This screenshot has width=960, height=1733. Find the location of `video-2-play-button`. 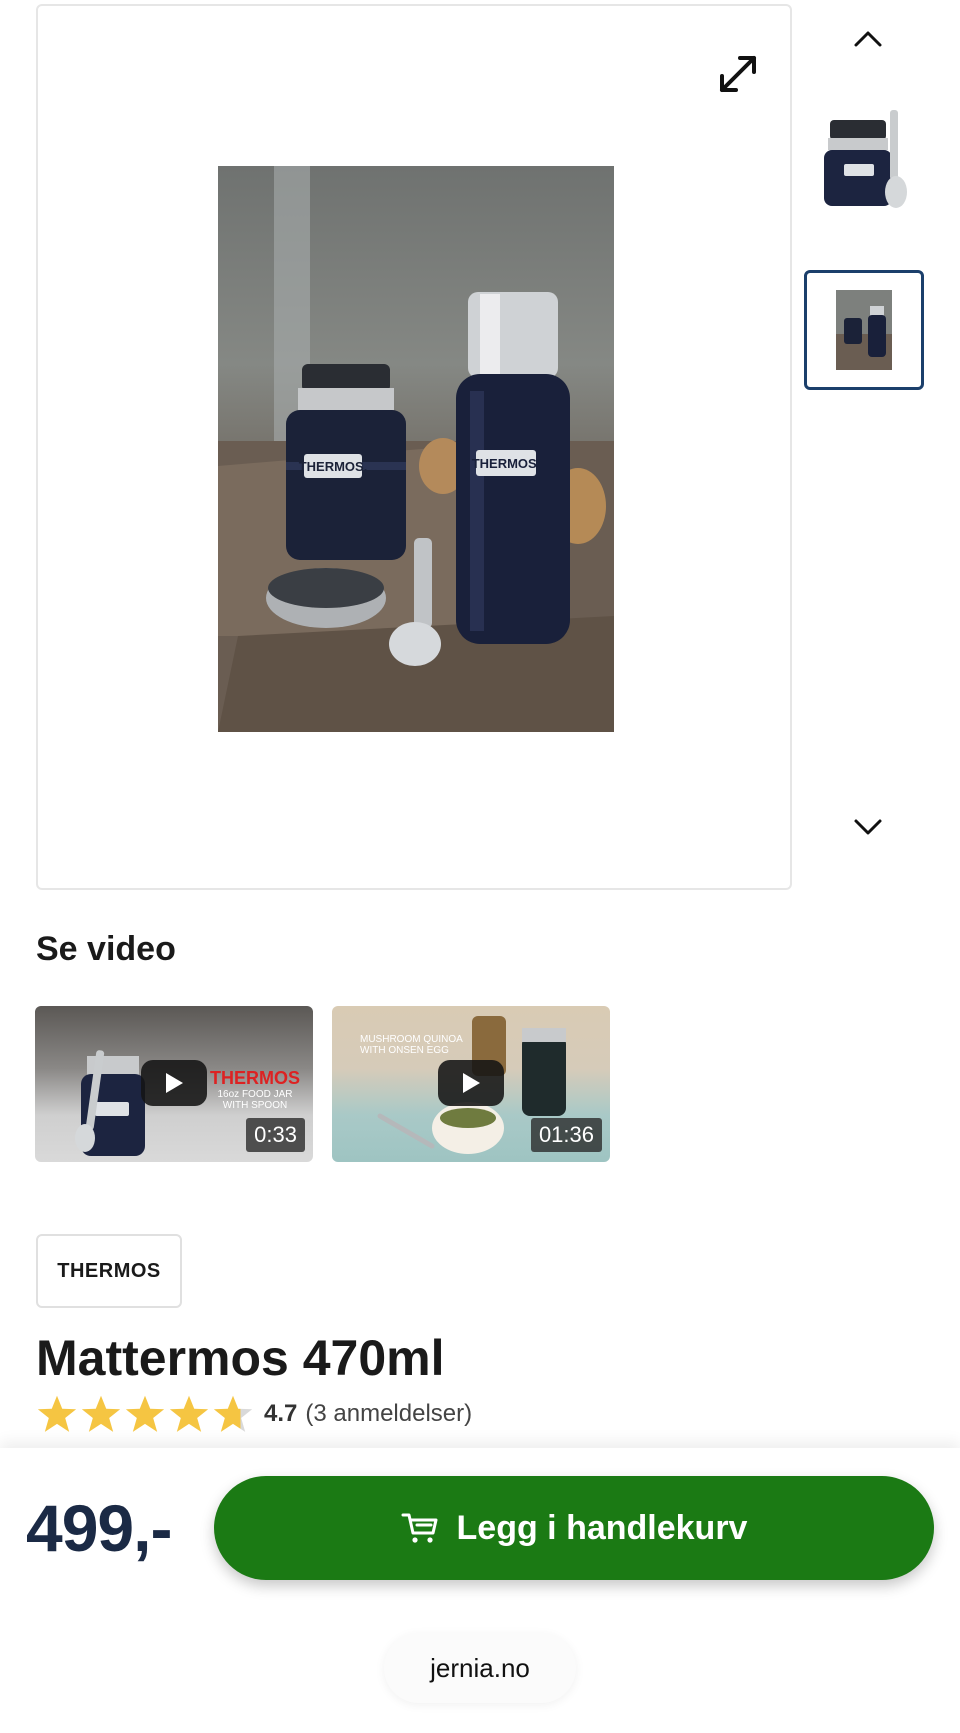

video-2-play-button is located at coordinates (471, 1083).